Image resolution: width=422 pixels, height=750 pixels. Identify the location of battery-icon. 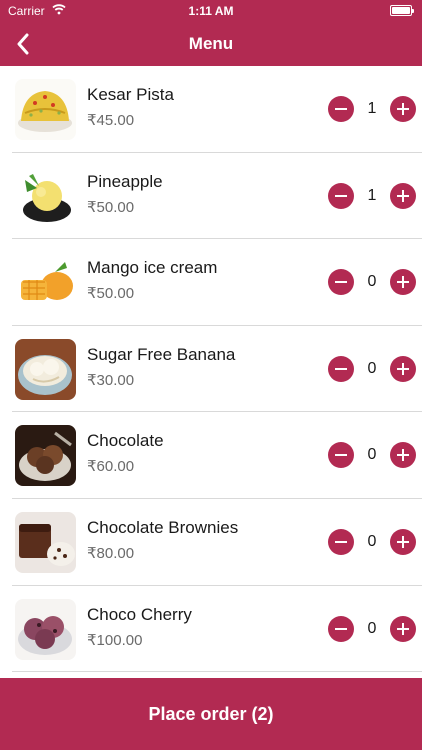
(402, 10).